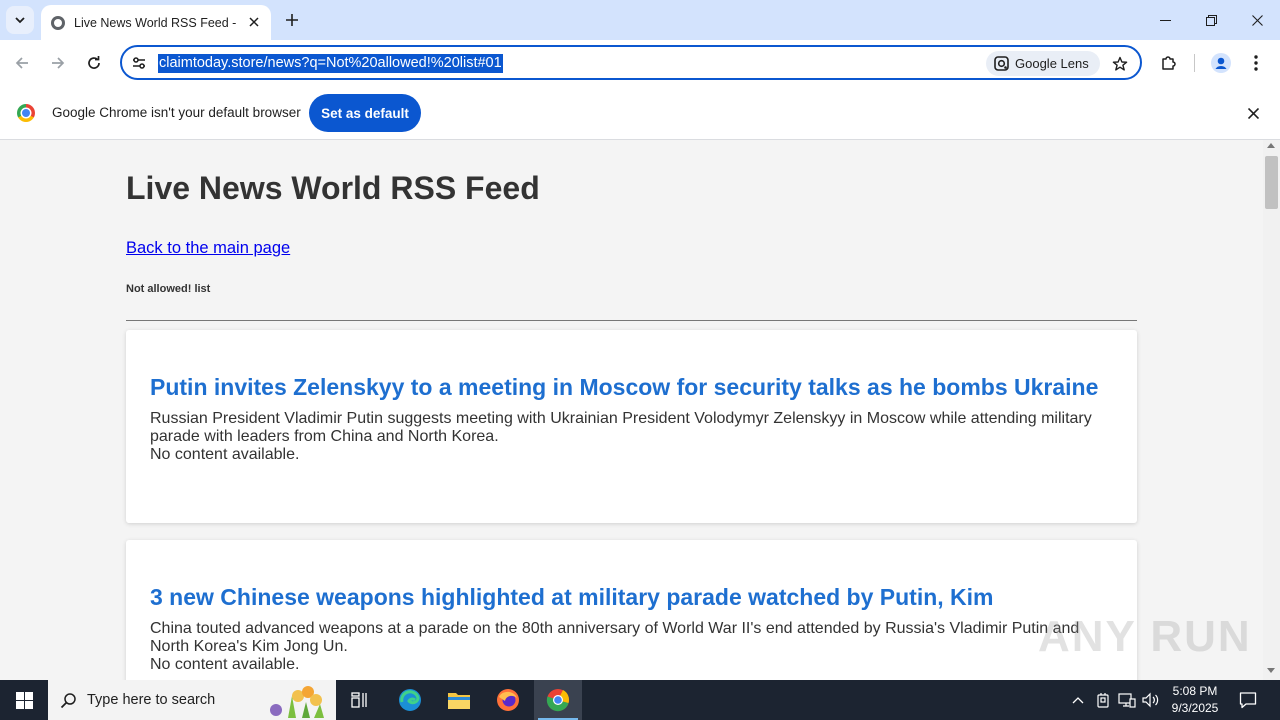 Image resolution: width=1280 pixels, height=720 pixels. Describe the element at coordinates (333, 188) in the screenshot. I see `page-title: Live News World RSS Feed` at that location.